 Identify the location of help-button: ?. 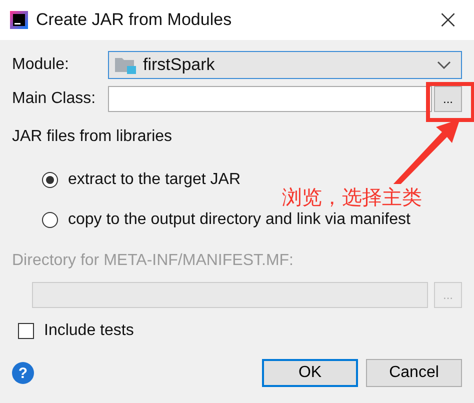
(23, 373).